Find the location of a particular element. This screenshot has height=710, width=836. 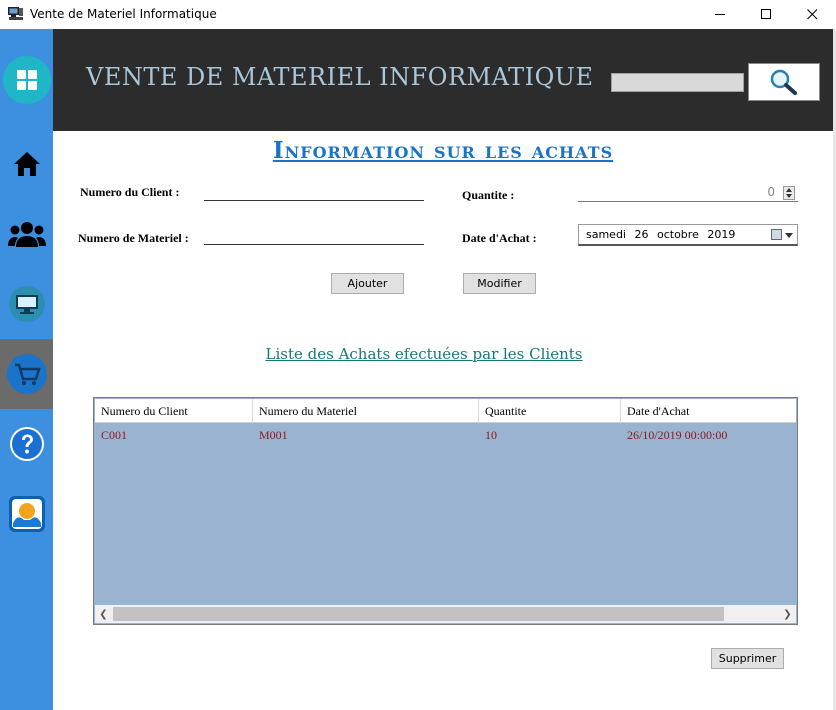

search-button is located at coordinates (784, 82).